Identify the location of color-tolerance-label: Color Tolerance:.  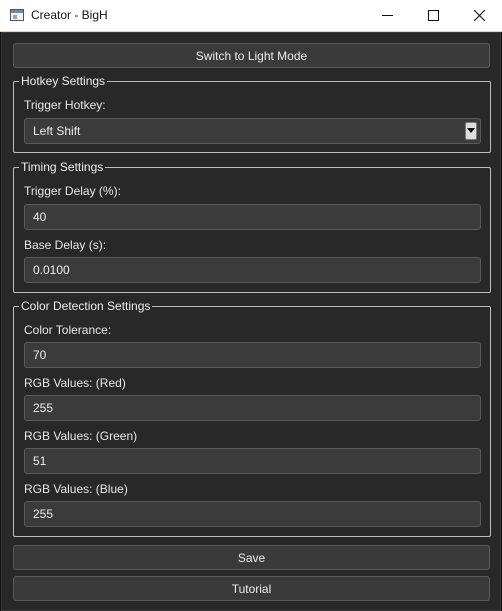
(68, 330).